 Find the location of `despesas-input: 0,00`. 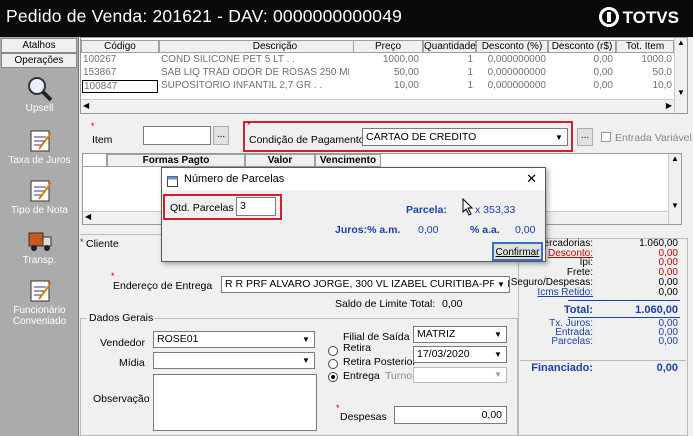

despesas-input: 0,00 is located at coordinates (450, 415).